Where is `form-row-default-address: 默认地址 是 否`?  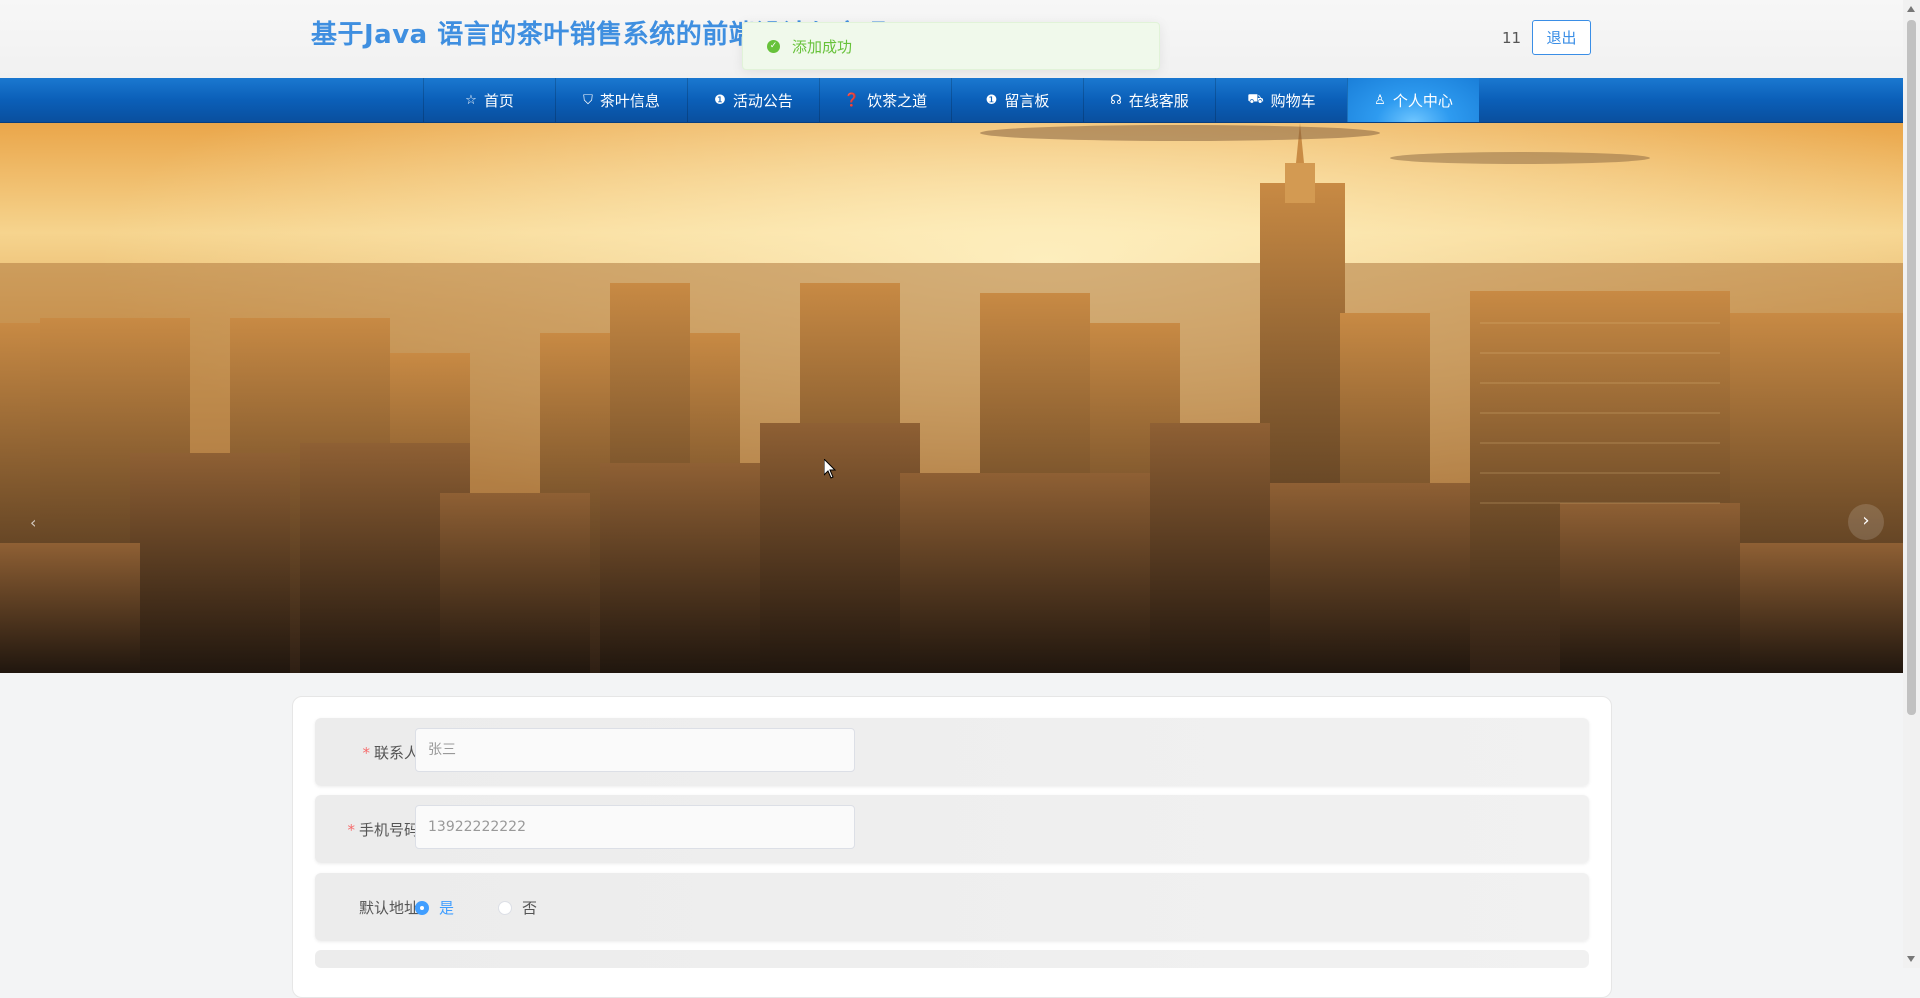 form-row-default-address: 默认地址 是 否 is located at coordinates (952, 907).